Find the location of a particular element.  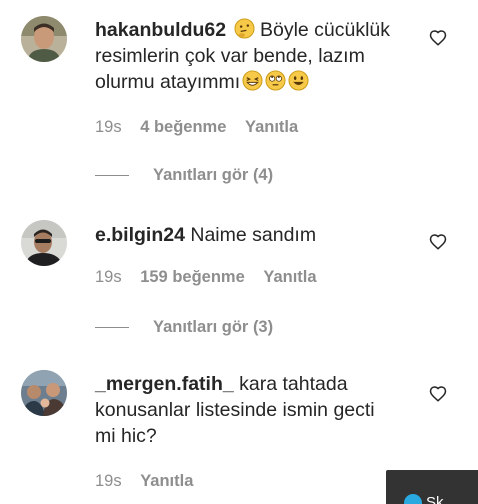

rolling-eyes-emoji is located at coordinates (275, 80).